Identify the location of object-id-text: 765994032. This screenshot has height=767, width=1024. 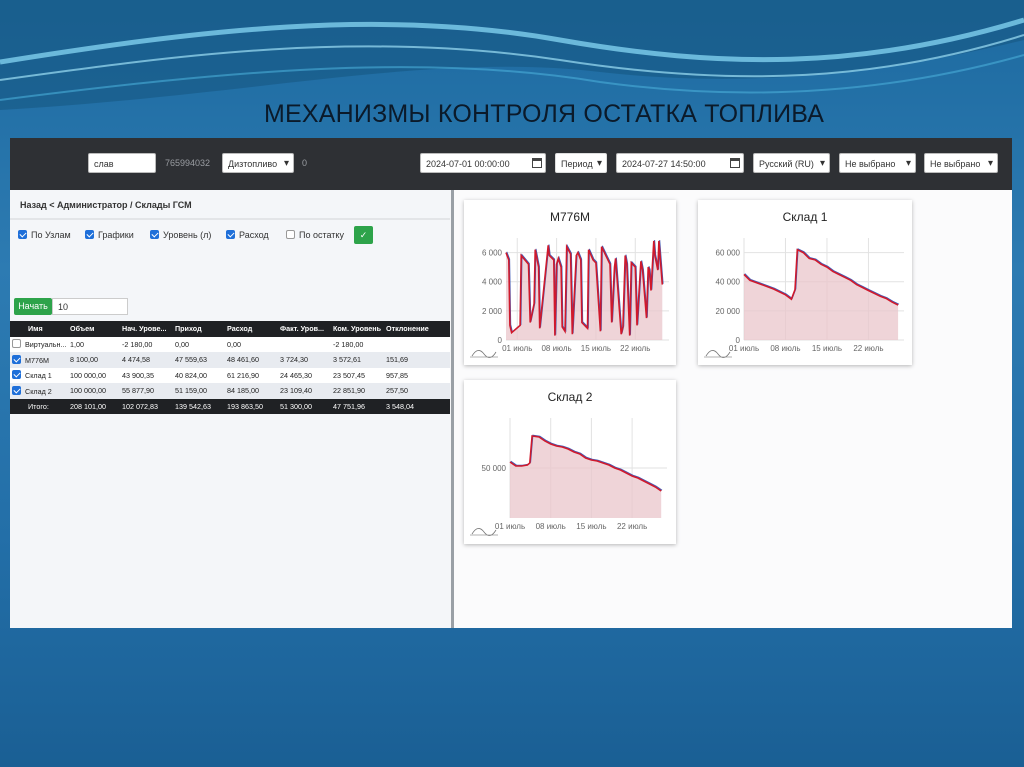
(188, 163).